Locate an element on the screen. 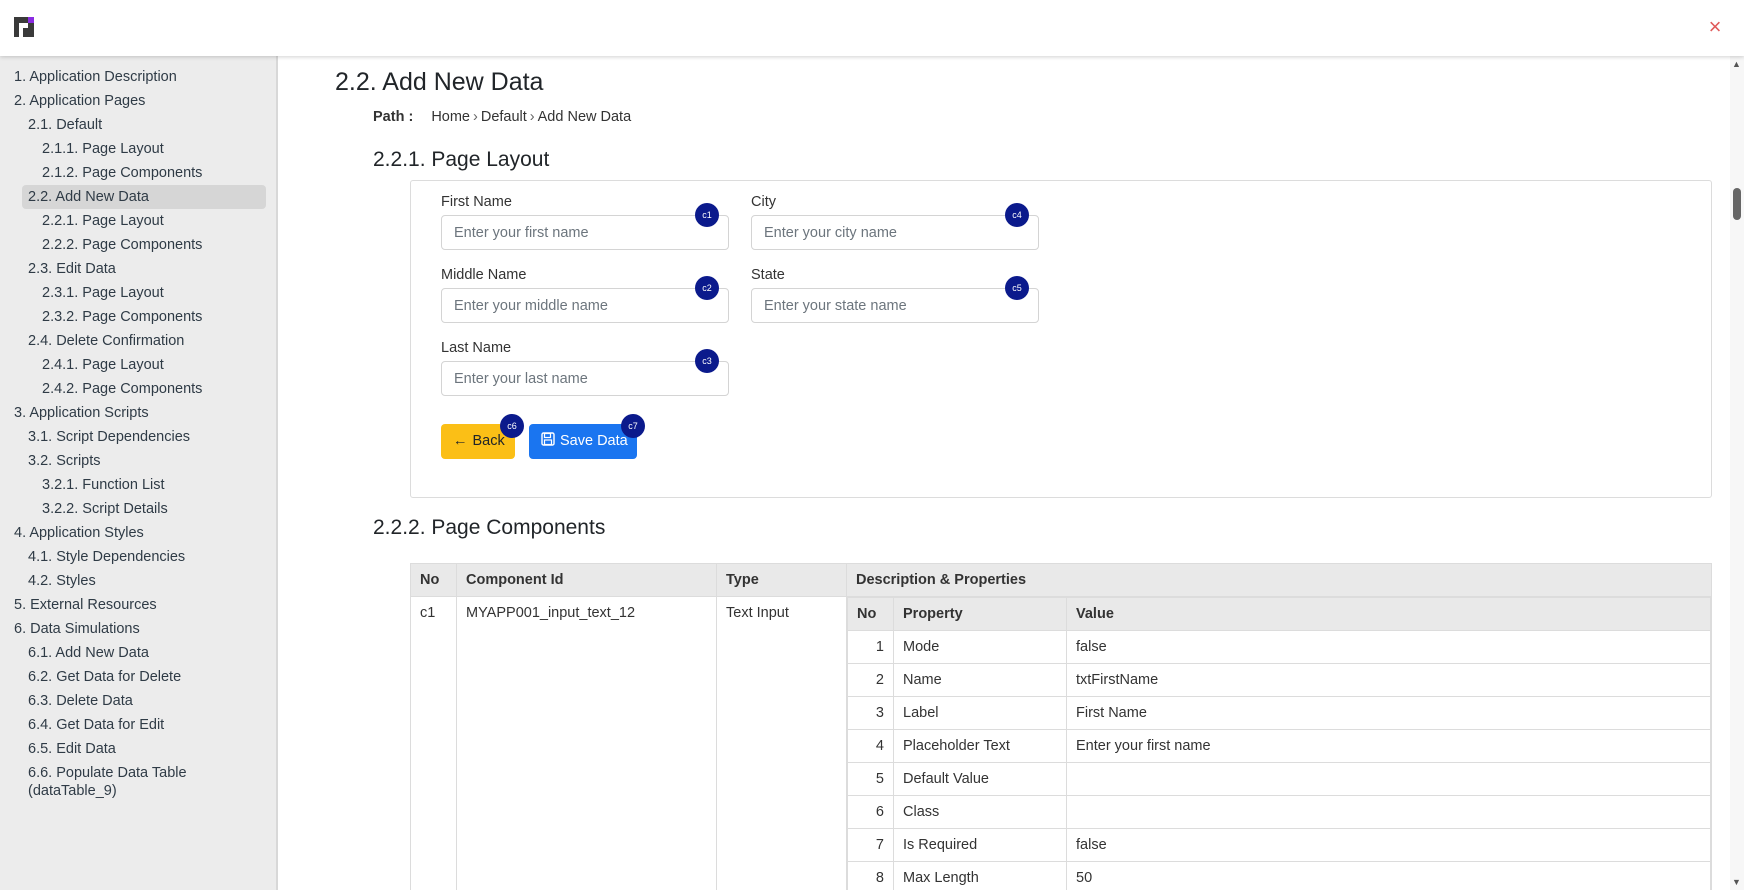 This screenshot has height=890, width=1744. sidebar-item-label: 2.4. Delete Confirmation is located at coordinates (106, 341).